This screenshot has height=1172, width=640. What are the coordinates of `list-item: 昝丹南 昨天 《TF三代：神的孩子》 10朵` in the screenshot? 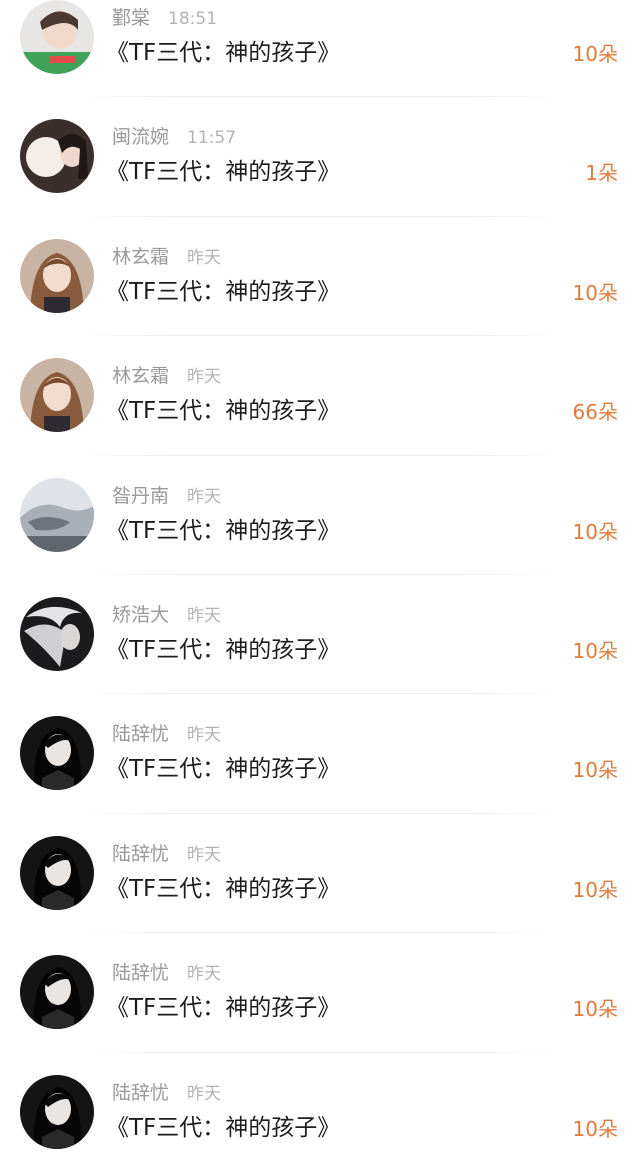 It's located at (320, 515).